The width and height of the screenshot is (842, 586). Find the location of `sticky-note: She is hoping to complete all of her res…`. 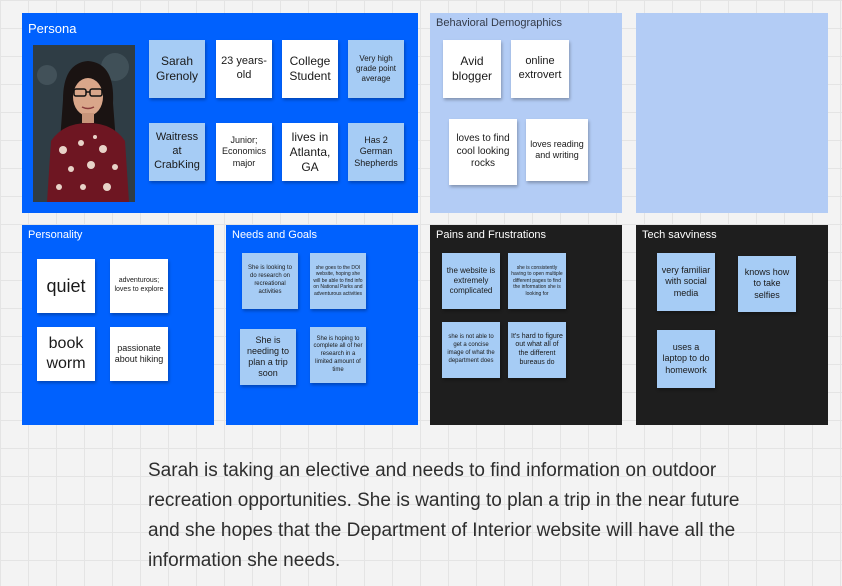

sticky-note: She is hoping to complete all of her res… is located at coordinates (338, 355).